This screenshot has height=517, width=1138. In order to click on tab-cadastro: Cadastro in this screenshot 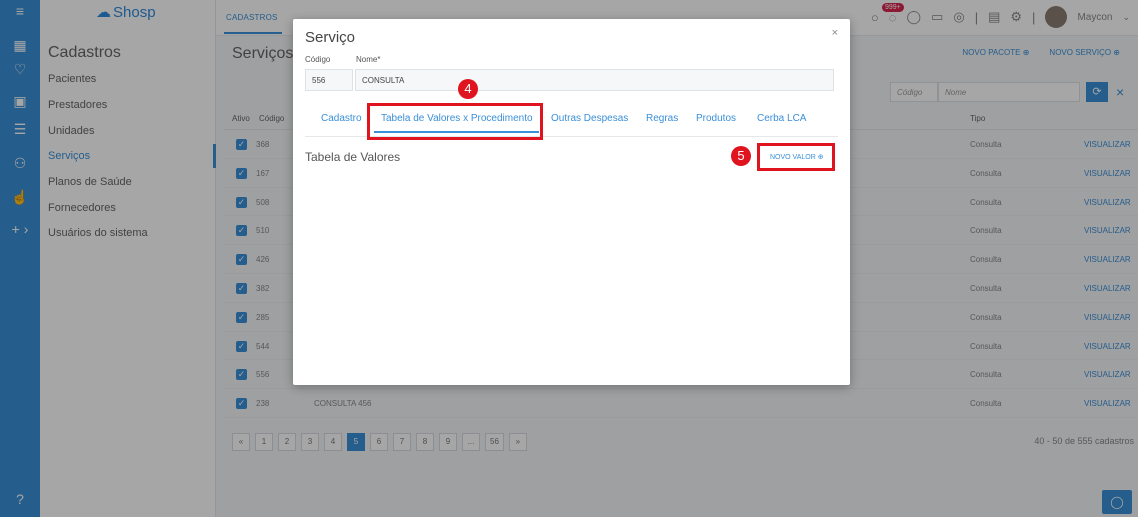, I will do `click(341, 118)`.